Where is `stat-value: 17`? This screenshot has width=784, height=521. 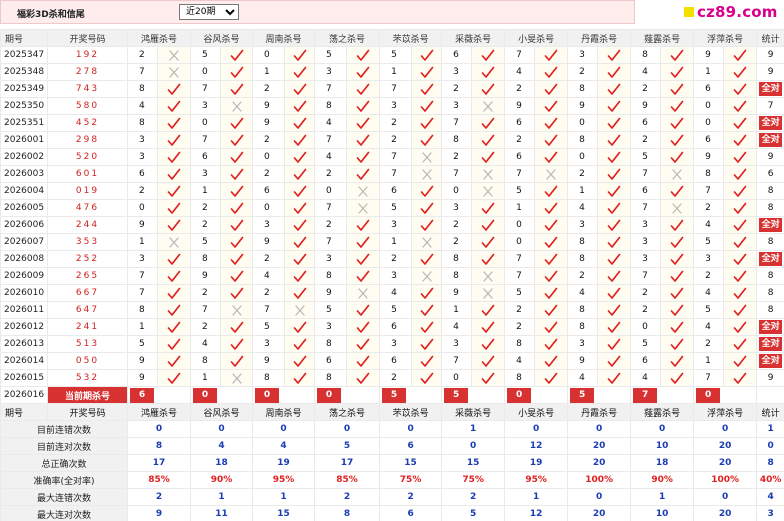 stat-value: 17 is located at coordinates (159, 463).